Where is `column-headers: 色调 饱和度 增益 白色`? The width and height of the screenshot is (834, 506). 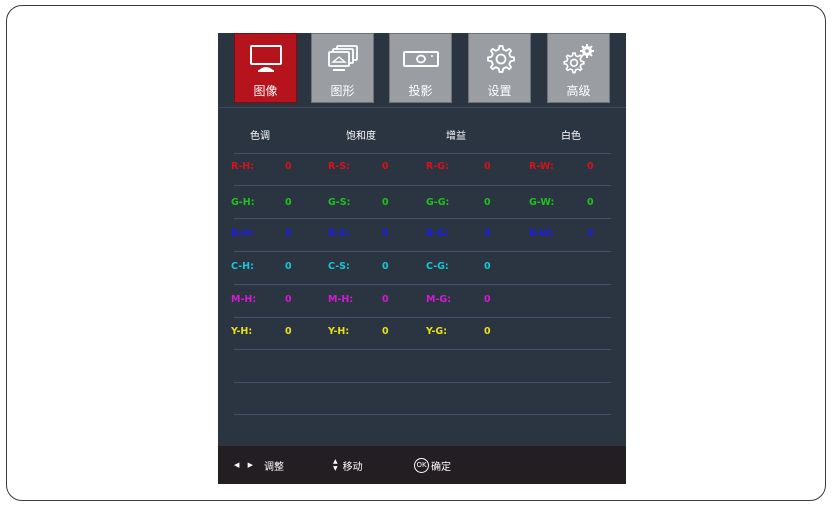
column-headers: 色调 饱和度 增益 白色 is located at coordinates (422, 136).